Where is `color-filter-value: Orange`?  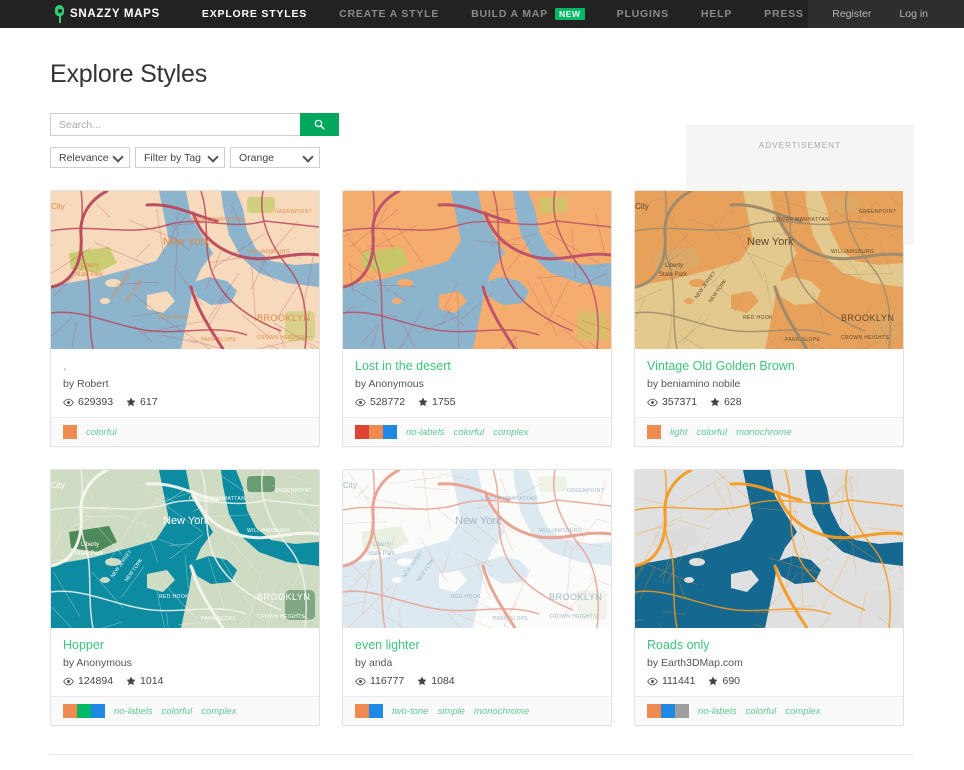 color-filter-value: Orange is located at coordinates (257, 157).